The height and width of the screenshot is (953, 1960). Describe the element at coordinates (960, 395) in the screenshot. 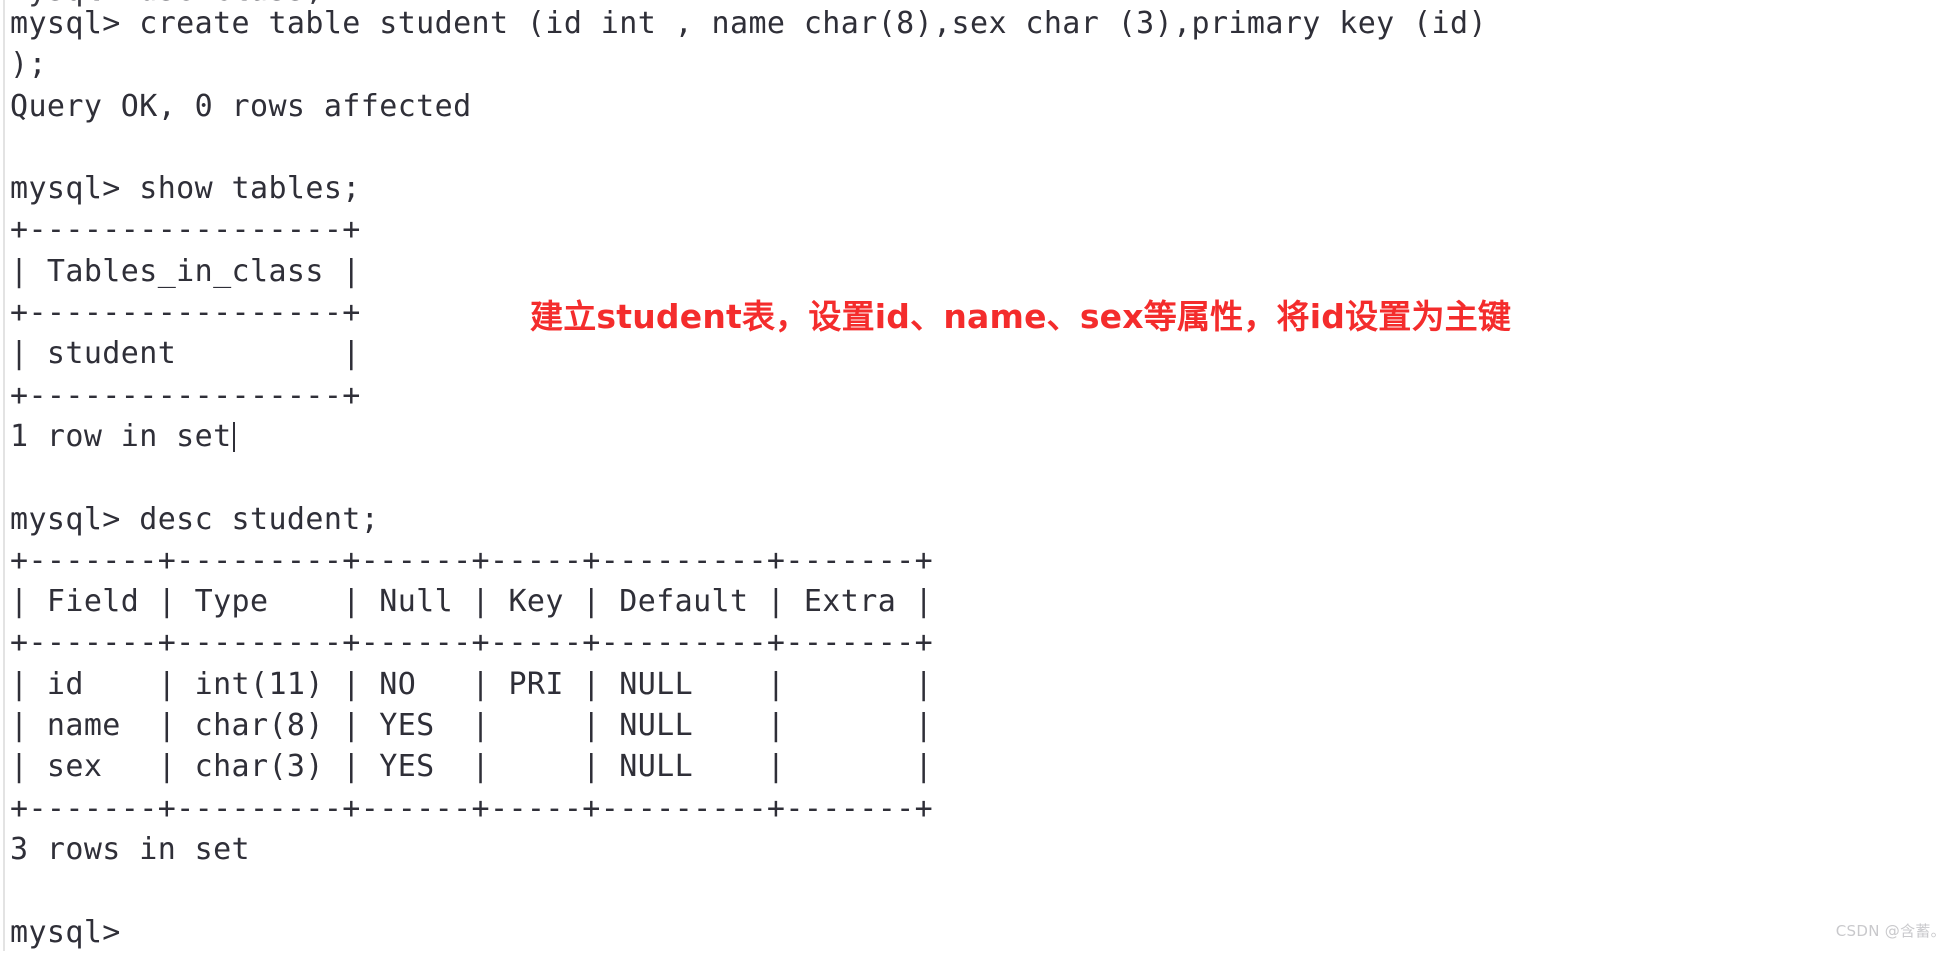

I see `terminal-line-show-tables-sep-bottom: +-----------------+` at that location.